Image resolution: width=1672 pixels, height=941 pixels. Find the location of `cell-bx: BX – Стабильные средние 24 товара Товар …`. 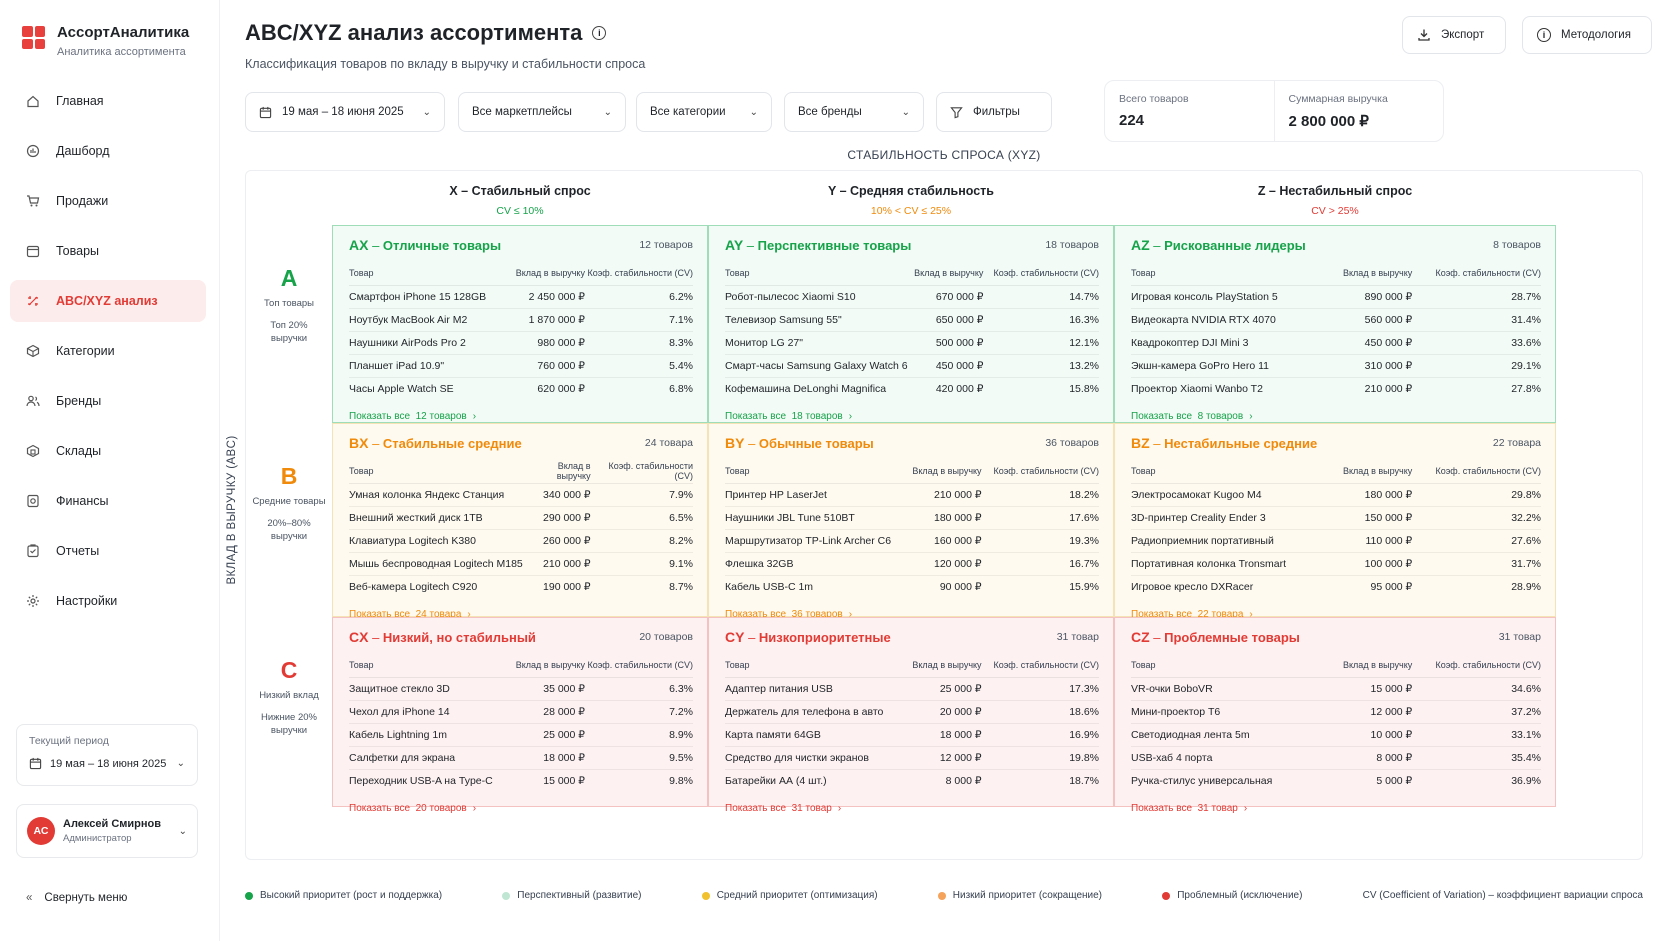

cell-bx: BX – Стабильные средние 24 товара Товар … is located at coordinates (520, 521).